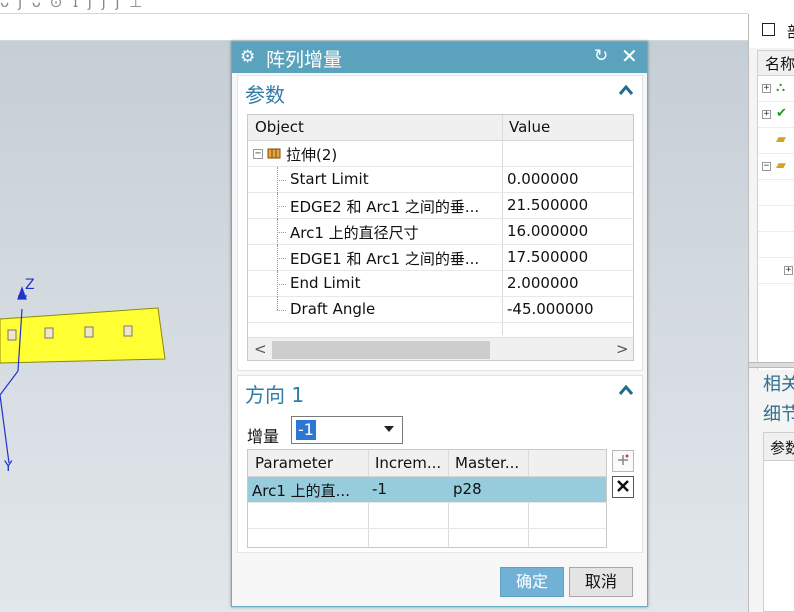  Describe the element at coordinates (776, 271) in the screenshot. I see `navigator-tree-row: +` at that location.